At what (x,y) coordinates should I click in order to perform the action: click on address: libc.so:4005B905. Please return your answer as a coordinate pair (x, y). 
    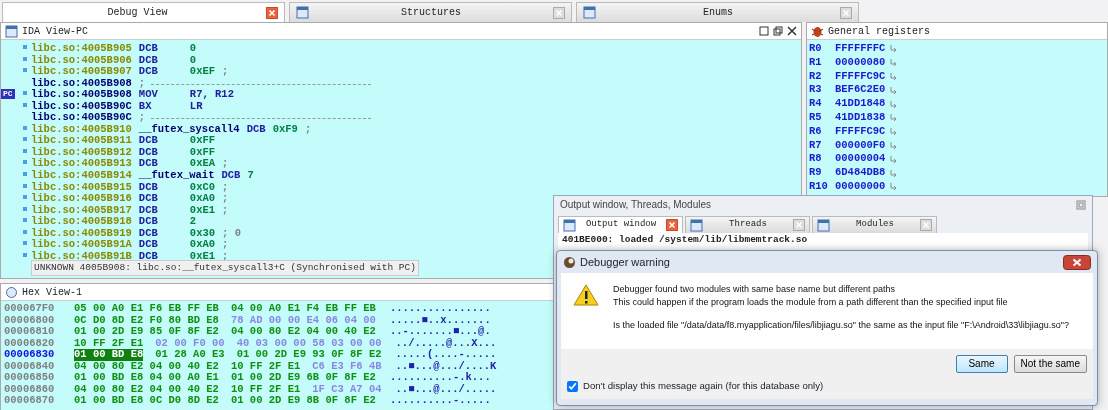
    Looking at the image, I should click on (81, 49).